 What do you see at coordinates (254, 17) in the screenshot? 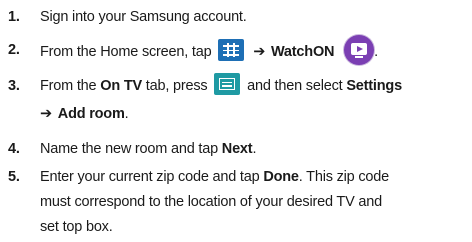
I see `step-text: Sign into your Samsung account.` at bounding box center [254, 17].